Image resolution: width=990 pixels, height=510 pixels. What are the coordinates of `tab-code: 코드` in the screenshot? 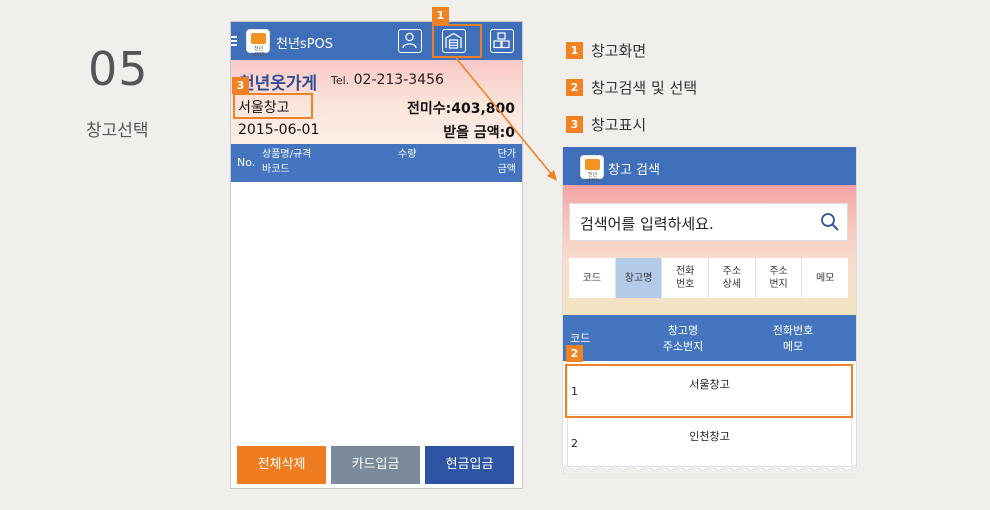 It's located at (592, 278).